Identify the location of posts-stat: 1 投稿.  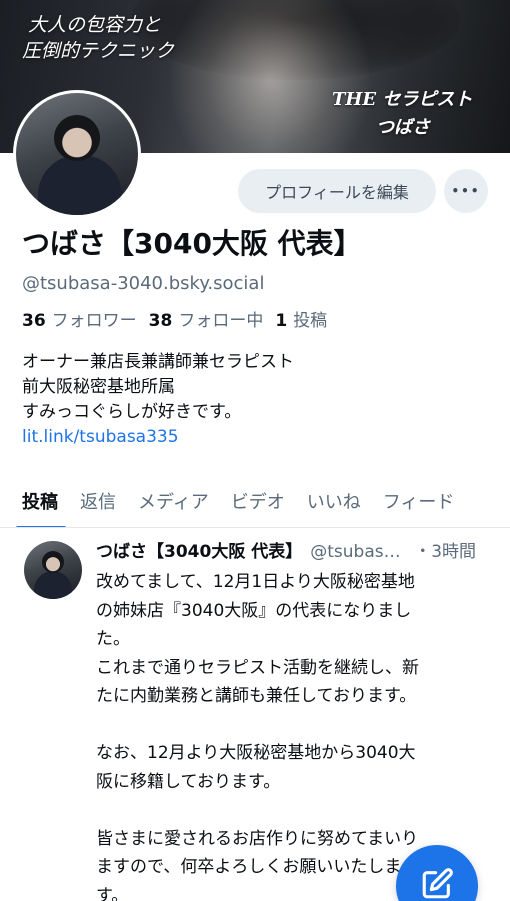
(301, 321).